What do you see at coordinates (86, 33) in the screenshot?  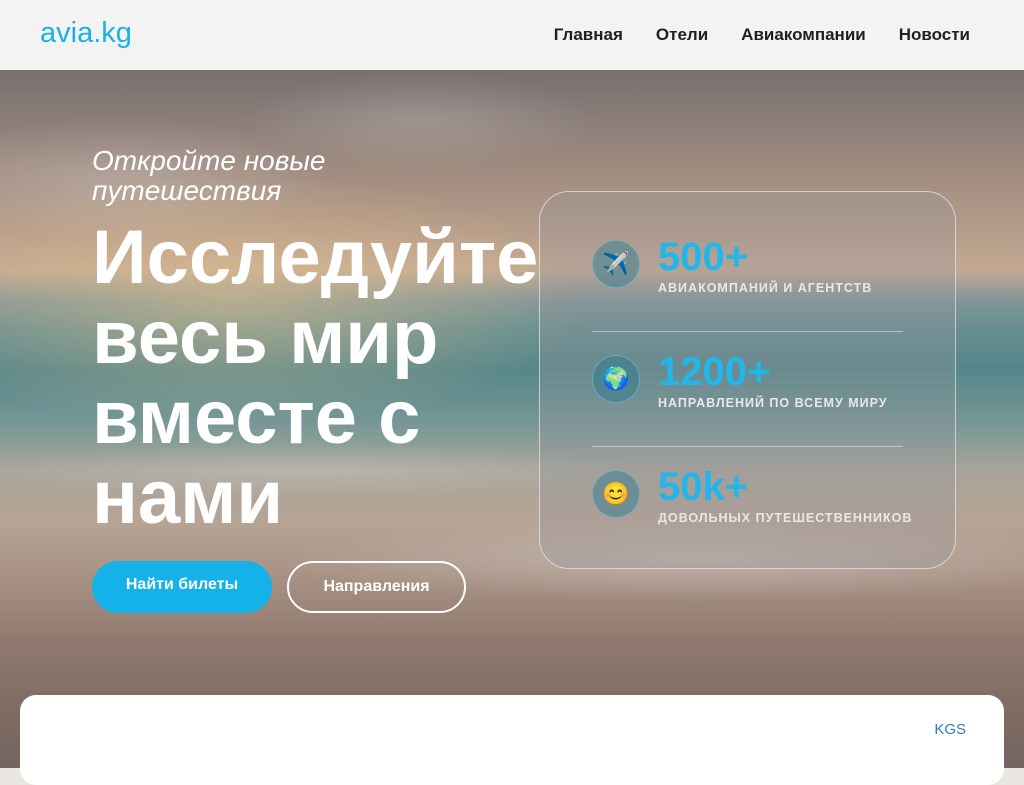 I see `site-logo: avia.kg` at bounding box center [86, 33].